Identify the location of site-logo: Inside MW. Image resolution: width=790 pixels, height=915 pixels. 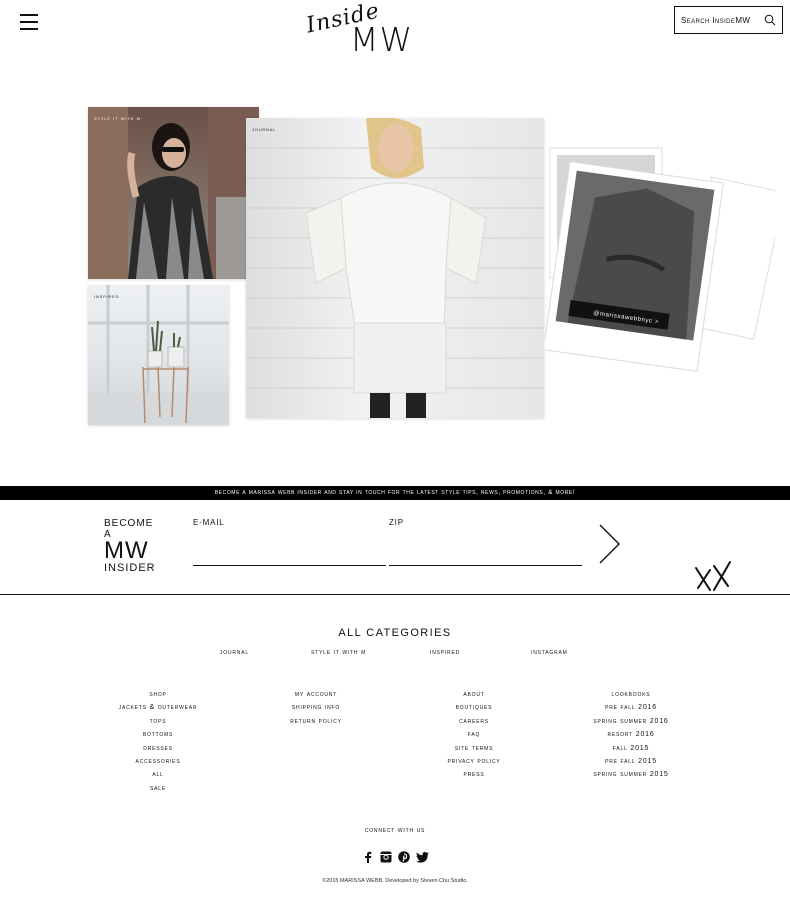
(360, 29).